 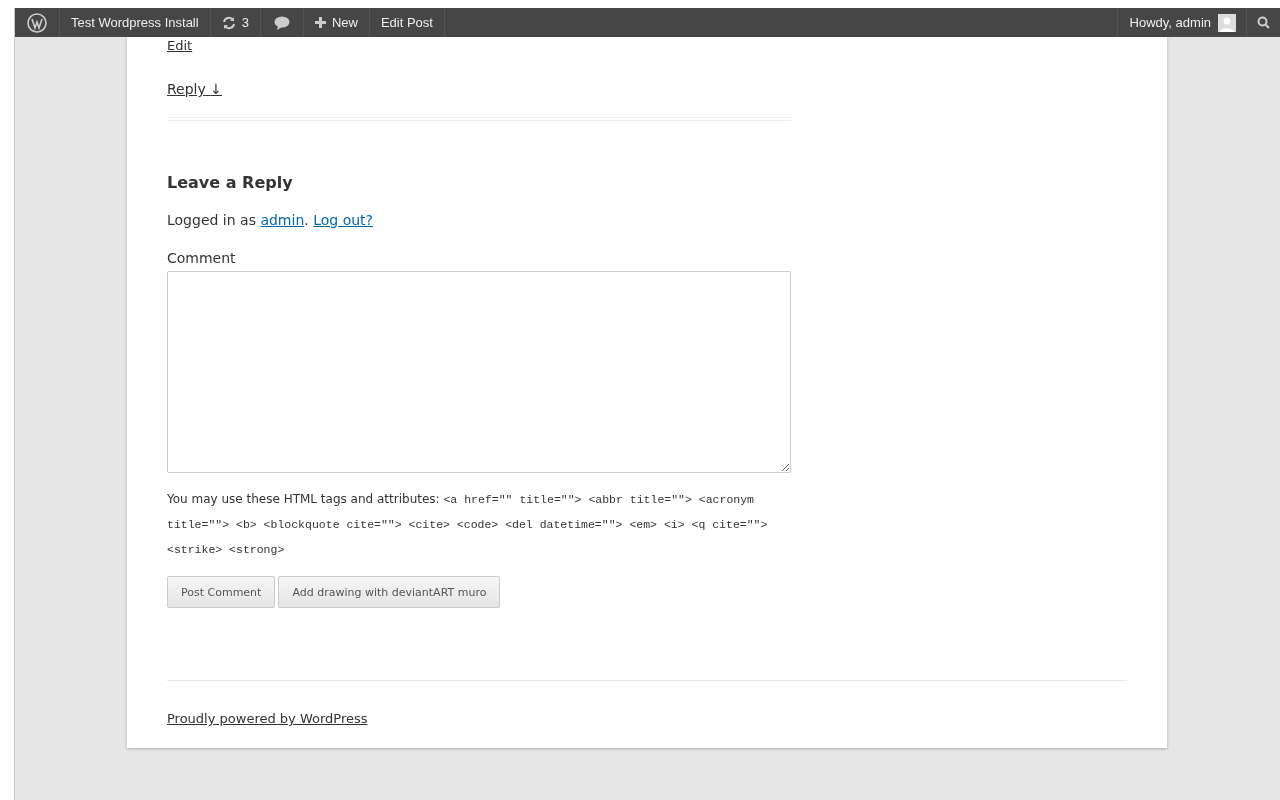 What do you see at coordinates (307, 220) in the screenshot?
I see `period-text: .` at bounding box center [307, 220].